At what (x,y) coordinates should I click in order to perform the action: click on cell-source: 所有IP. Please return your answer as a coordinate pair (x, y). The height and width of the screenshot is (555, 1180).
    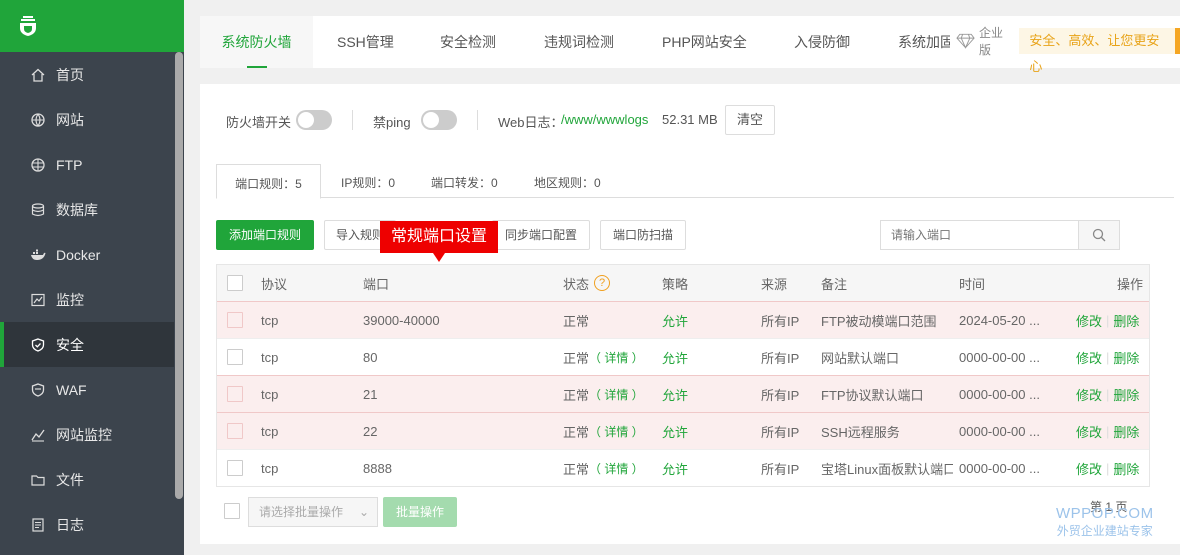
    Looking at the image, I should click on (780, 432).